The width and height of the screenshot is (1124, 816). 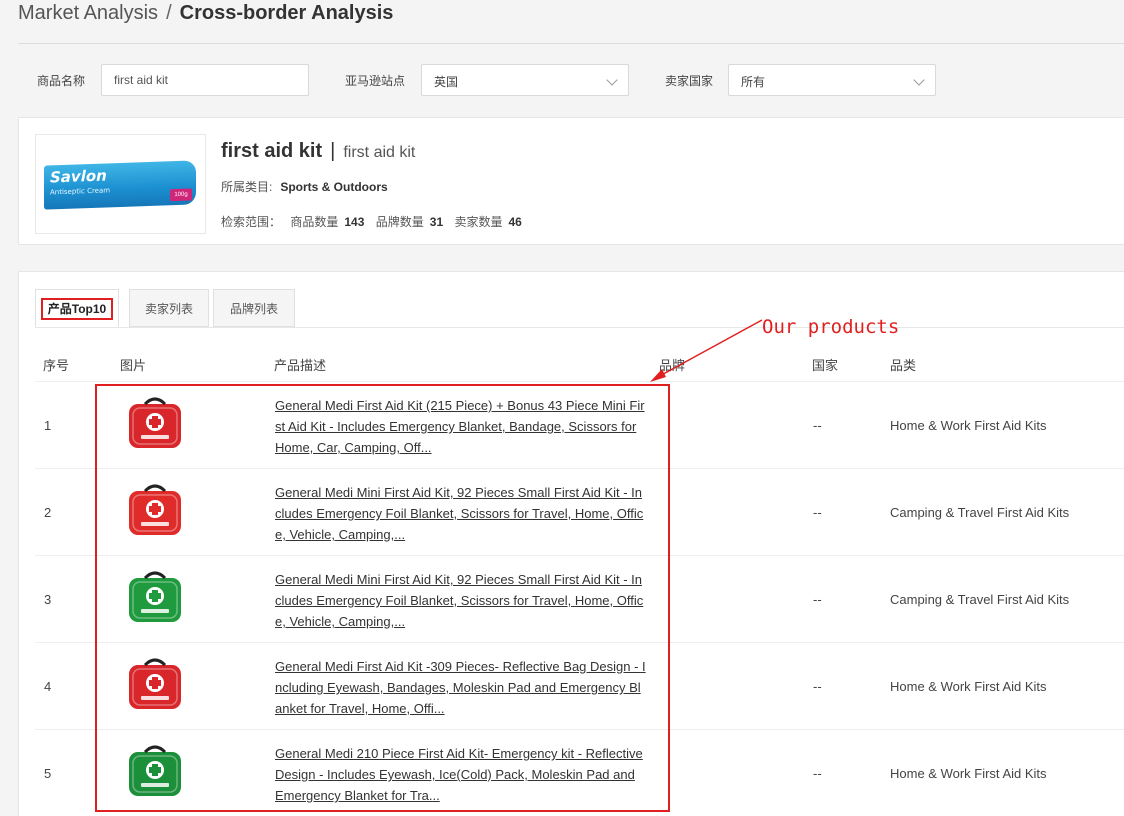 I want to click on tab-product-top10: 产品Top10, so click(x=77, y=308).